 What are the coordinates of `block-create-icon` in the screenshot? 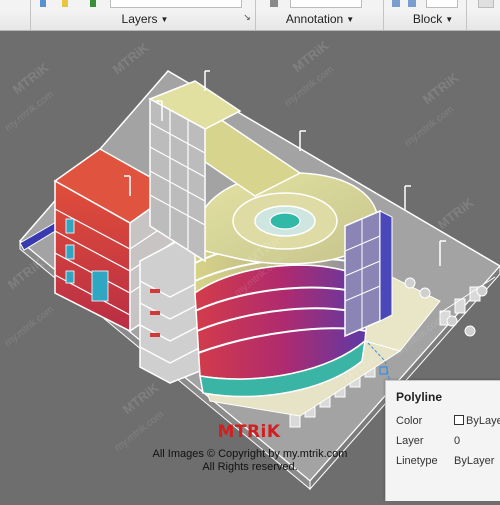 It's located at (442, 4).